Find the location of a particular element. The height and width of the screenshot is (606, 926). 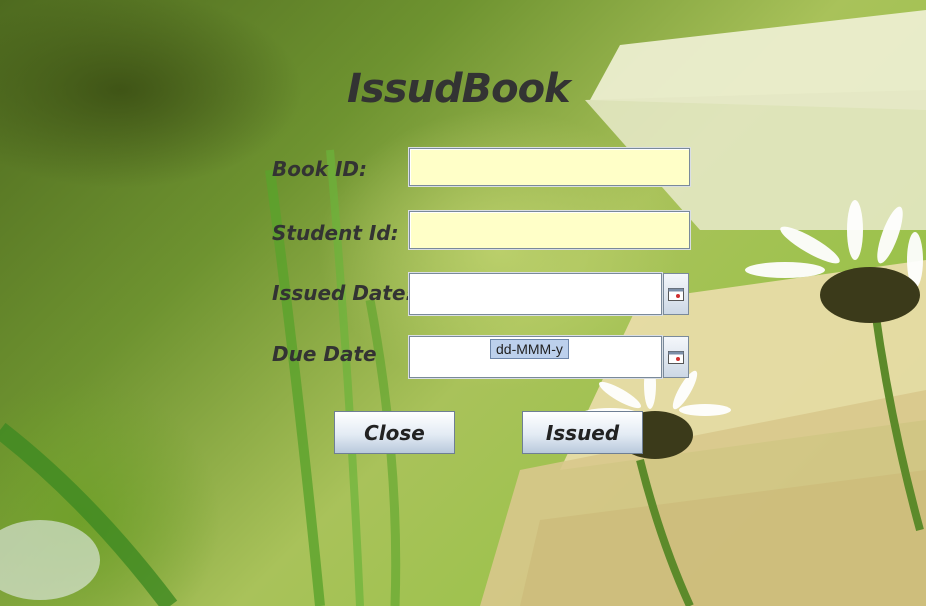

book-id-label: Book ID: is located at coordinates (320, 169).